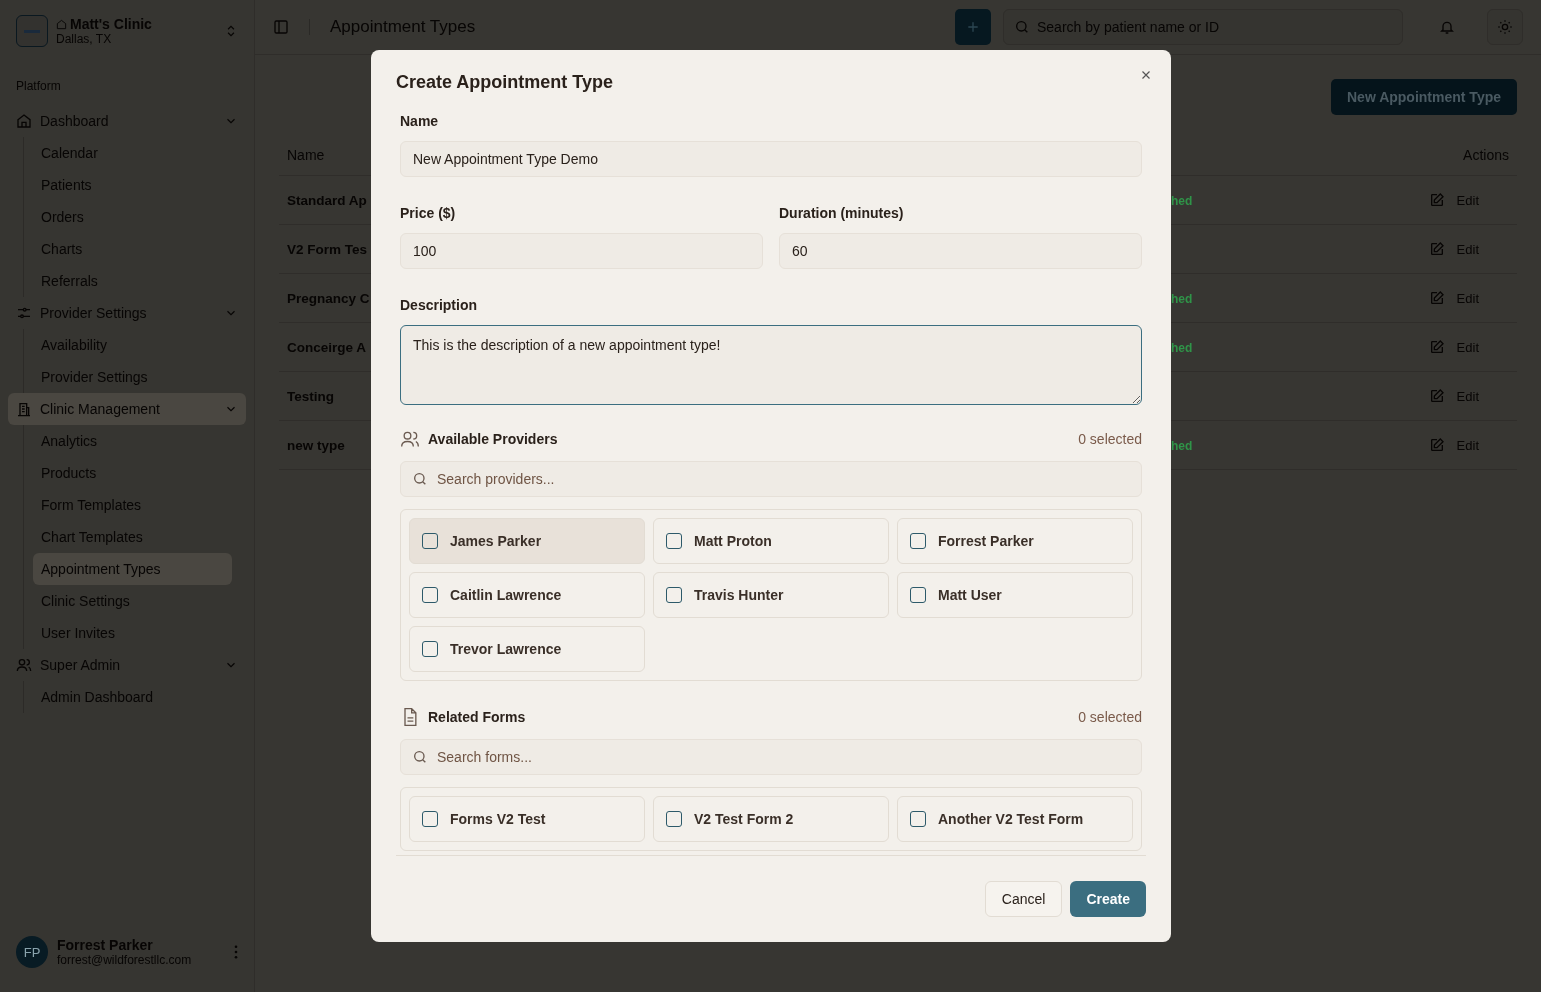 This screenshot has width=1541, height=992. Describe the element at coordinates (1011, 819) in the screenshot. I see `option-label: Another V2 Test Form` at that location.